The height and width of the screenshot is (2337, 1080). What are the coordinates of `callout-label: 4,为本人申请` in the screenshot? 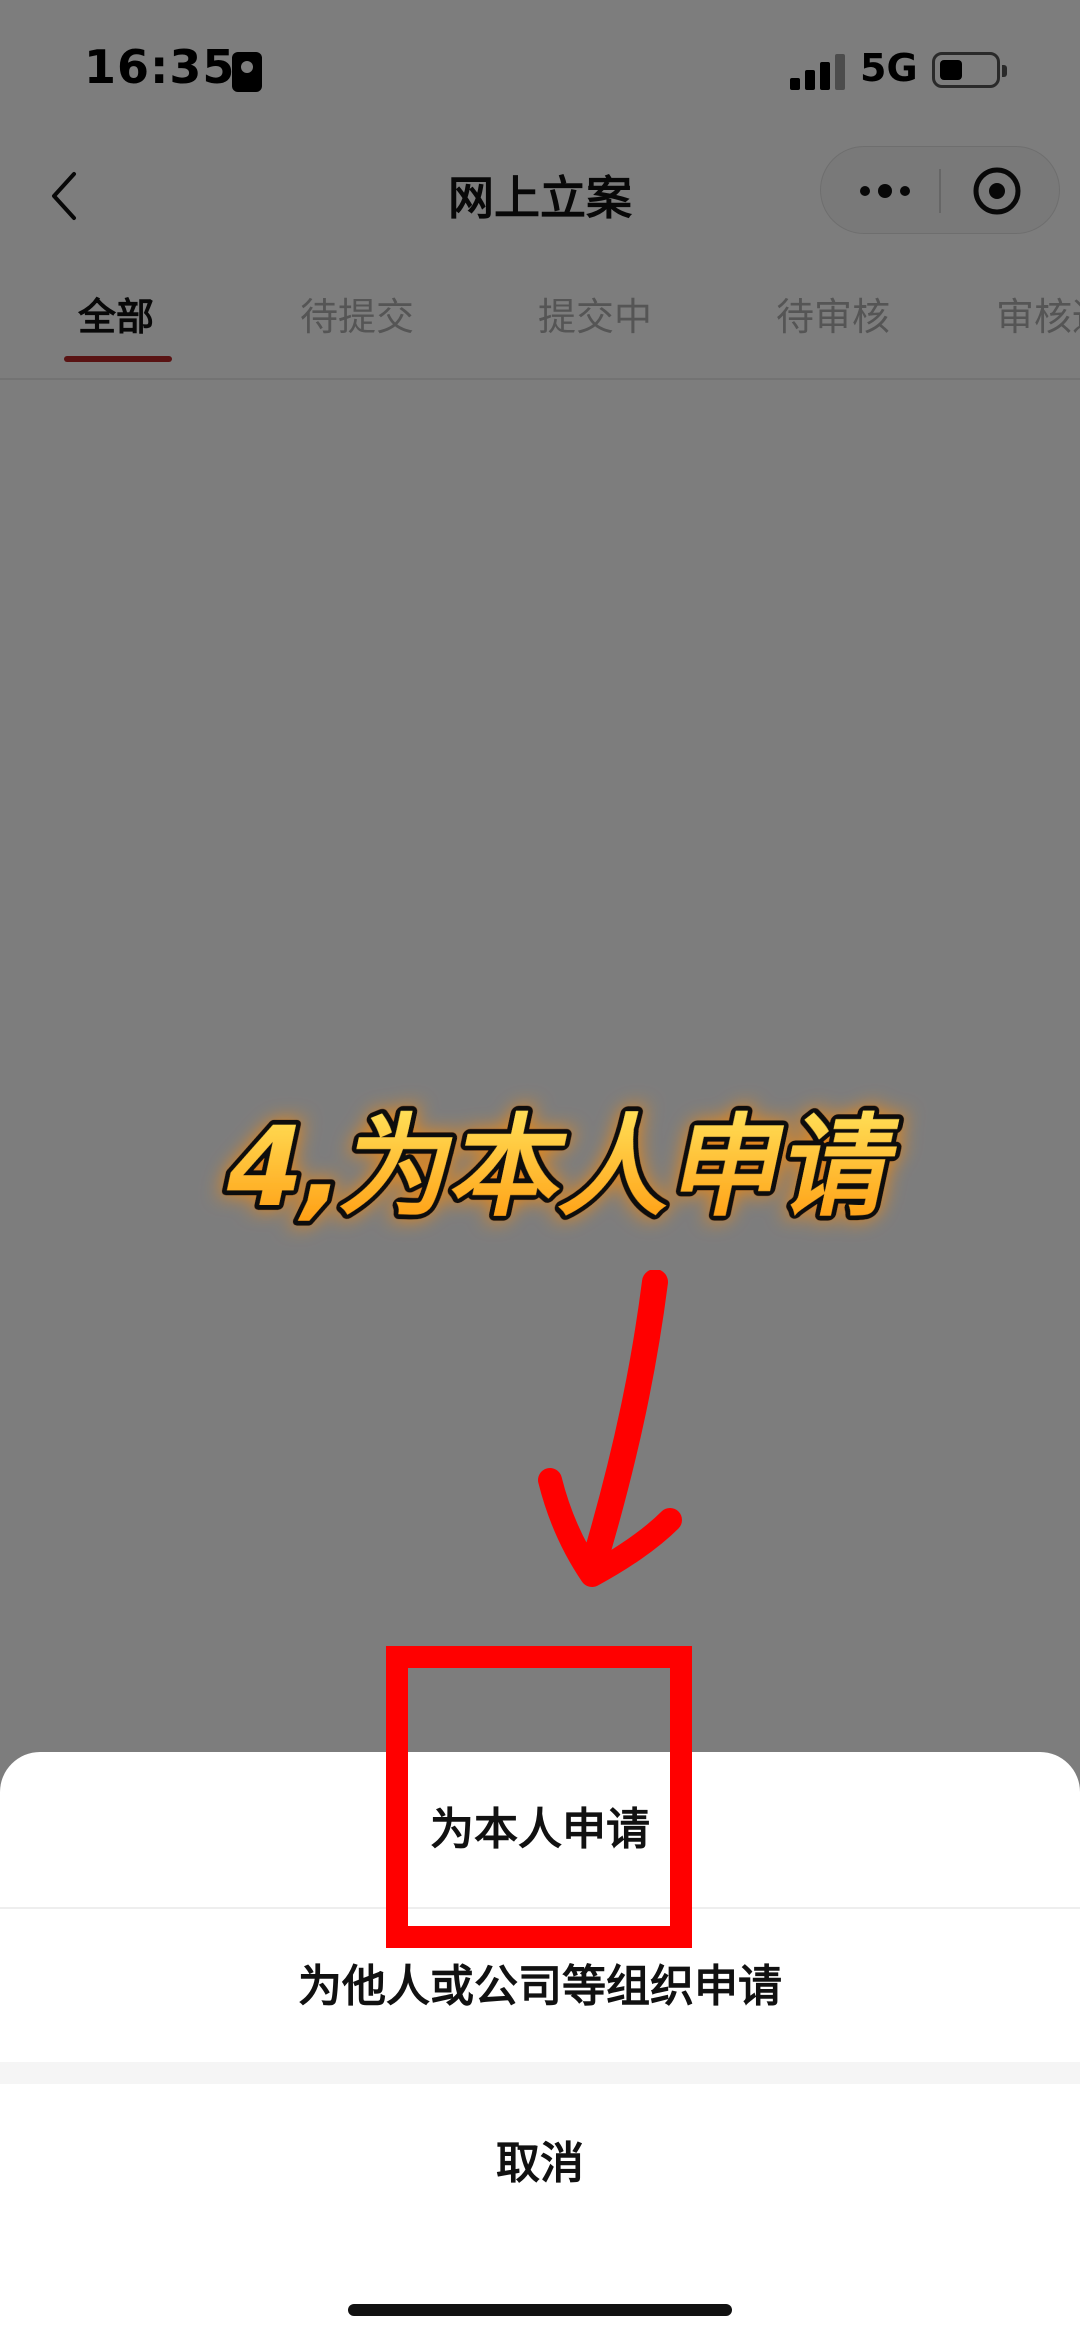 It's located at (560, 1168).